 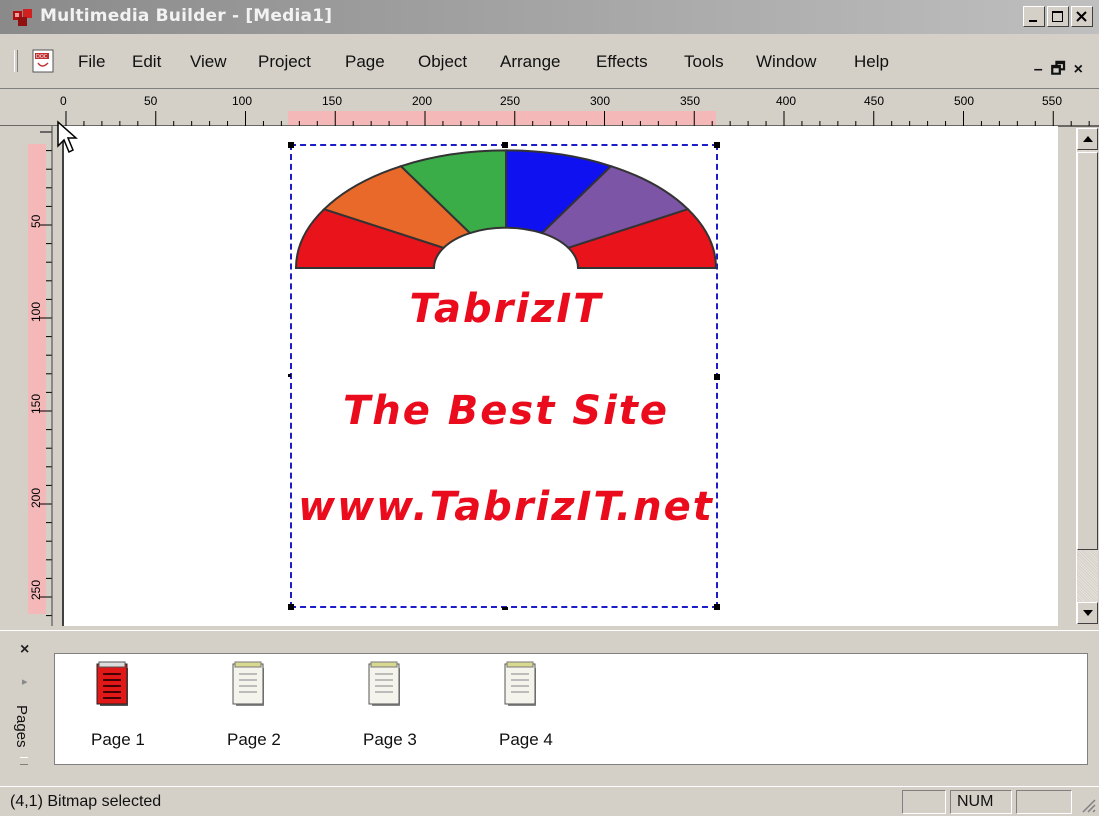 What do you see at coordinates (291, 145) in the screenshot?
I see `resize-handle-nw` at bounding box center [291, 145].